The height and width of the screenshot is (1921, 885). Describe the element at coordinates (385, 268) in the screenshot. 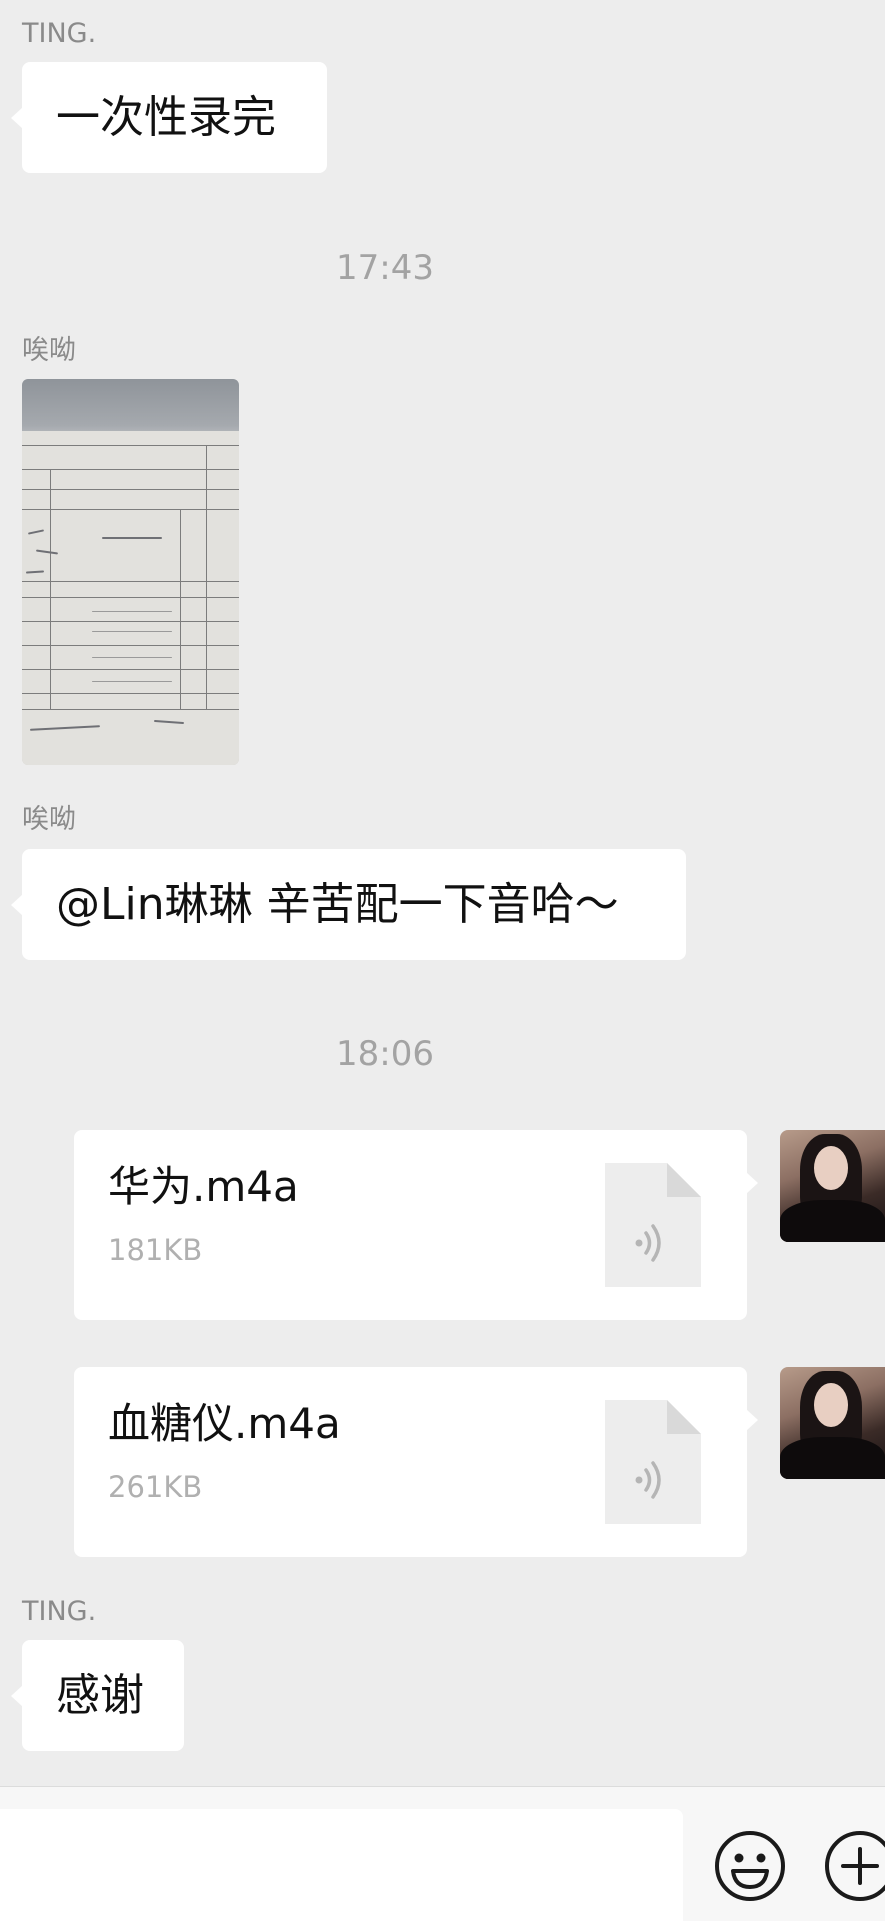

I see `message-timestamp: 17:43` at that location.